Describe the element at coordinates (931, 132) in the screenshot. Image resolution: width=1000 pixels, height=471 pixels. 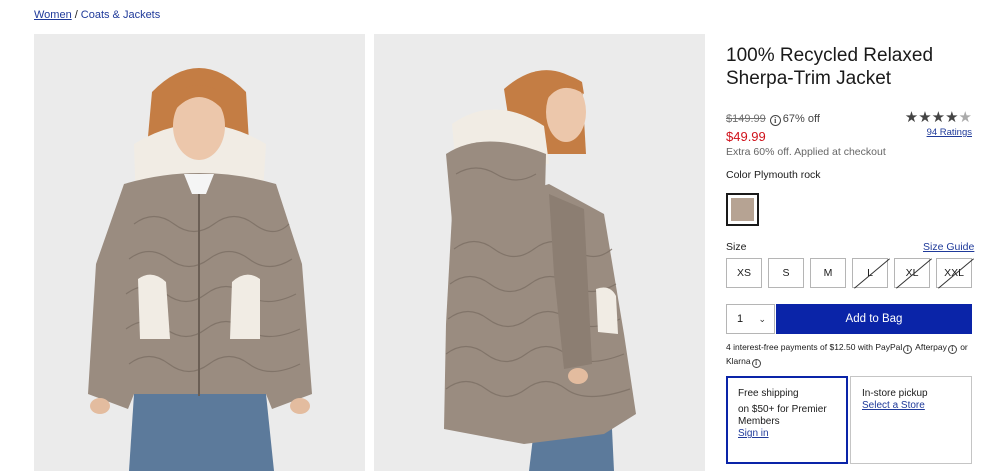
I see `ratings-count-link: 94 Ratings` at that location.